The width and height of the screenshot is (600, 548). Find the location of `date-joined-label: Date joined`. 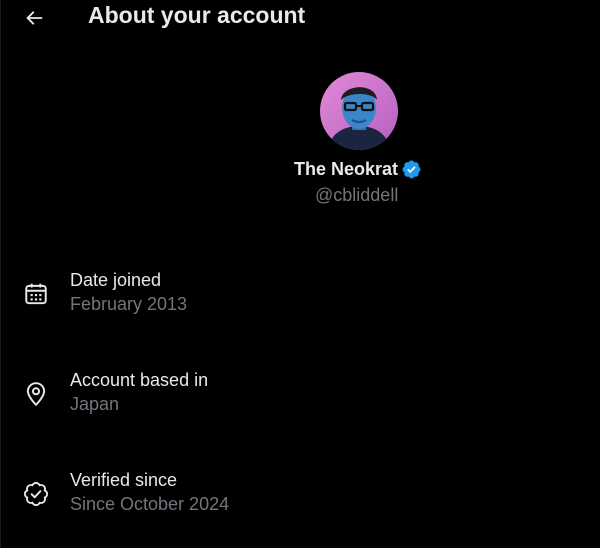

date-joined-label: Date joined is located at coordinates (116, 280).